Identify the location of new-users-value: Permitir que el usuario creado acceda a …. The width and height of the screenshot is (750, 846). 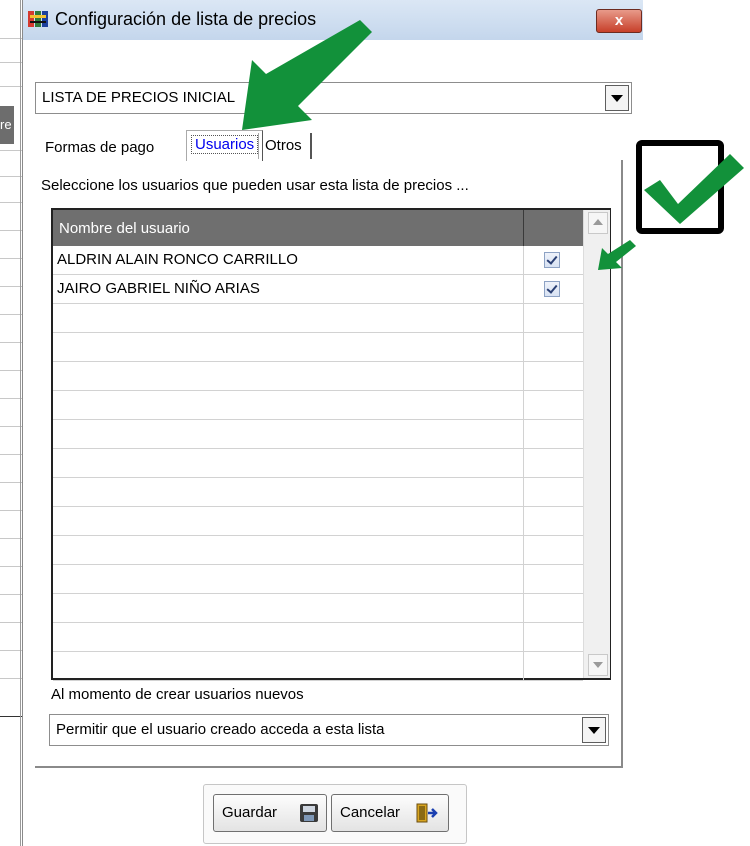
(220, 729).